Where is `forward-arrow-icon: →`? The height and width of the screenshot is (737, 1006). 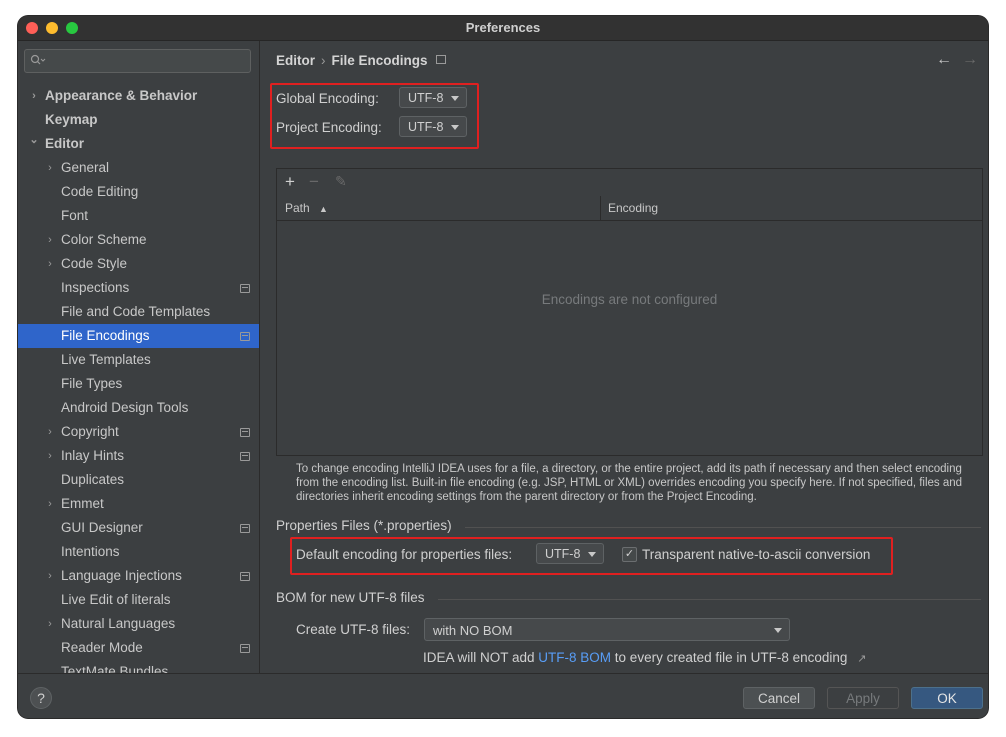 forward-arrow-icon: → is located at coordinates (970, 60).